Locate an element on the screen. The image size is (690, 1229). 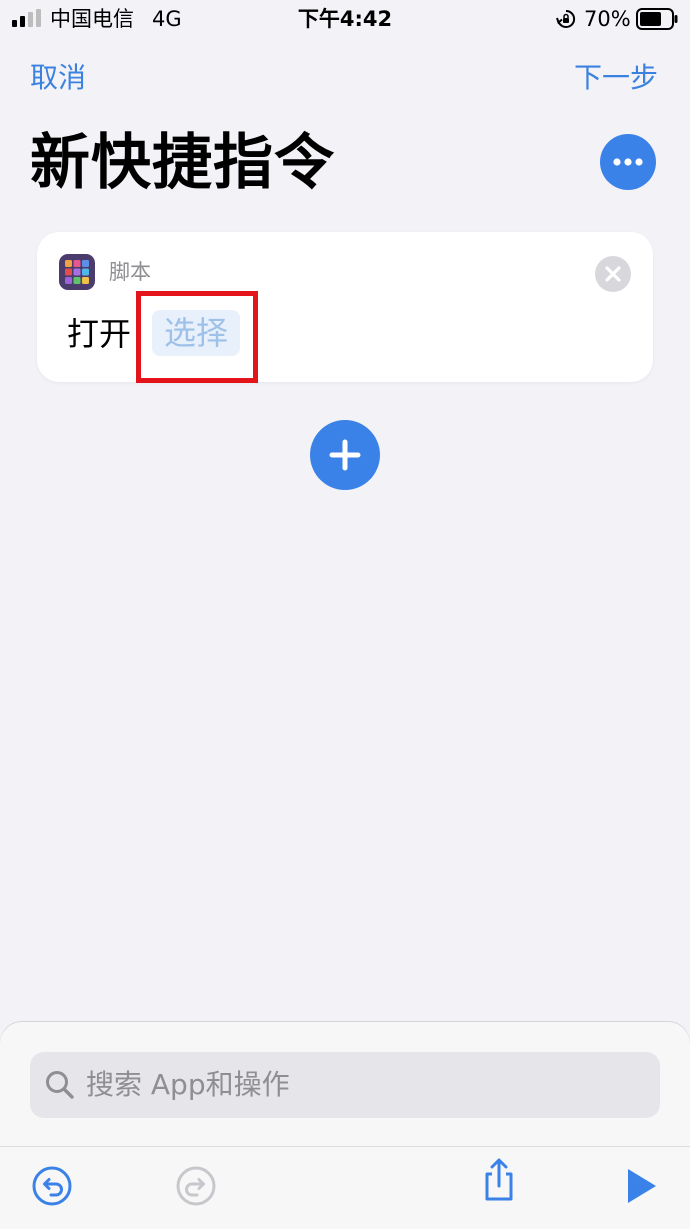
add-action-button is located at coordinates (345, 455).